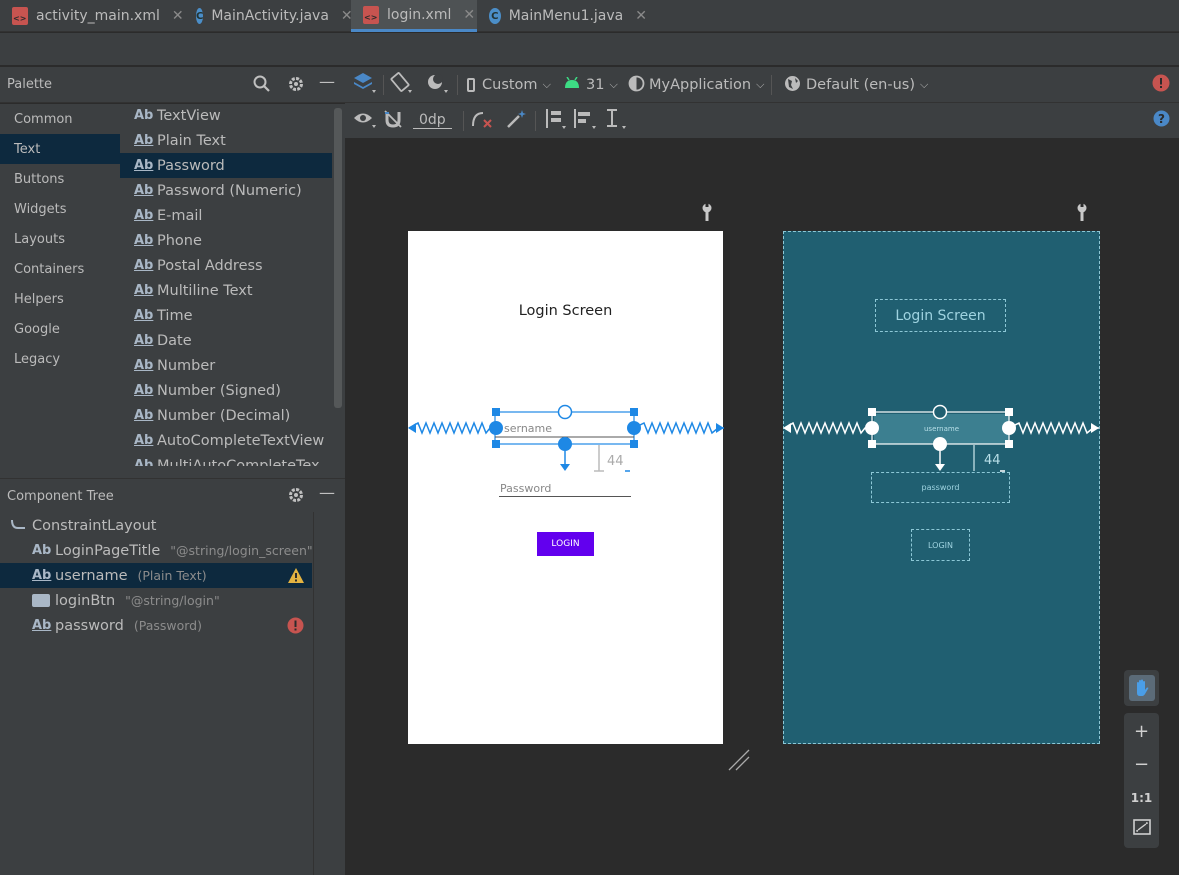  I want to click on night-mode-button, so click(437, 85).